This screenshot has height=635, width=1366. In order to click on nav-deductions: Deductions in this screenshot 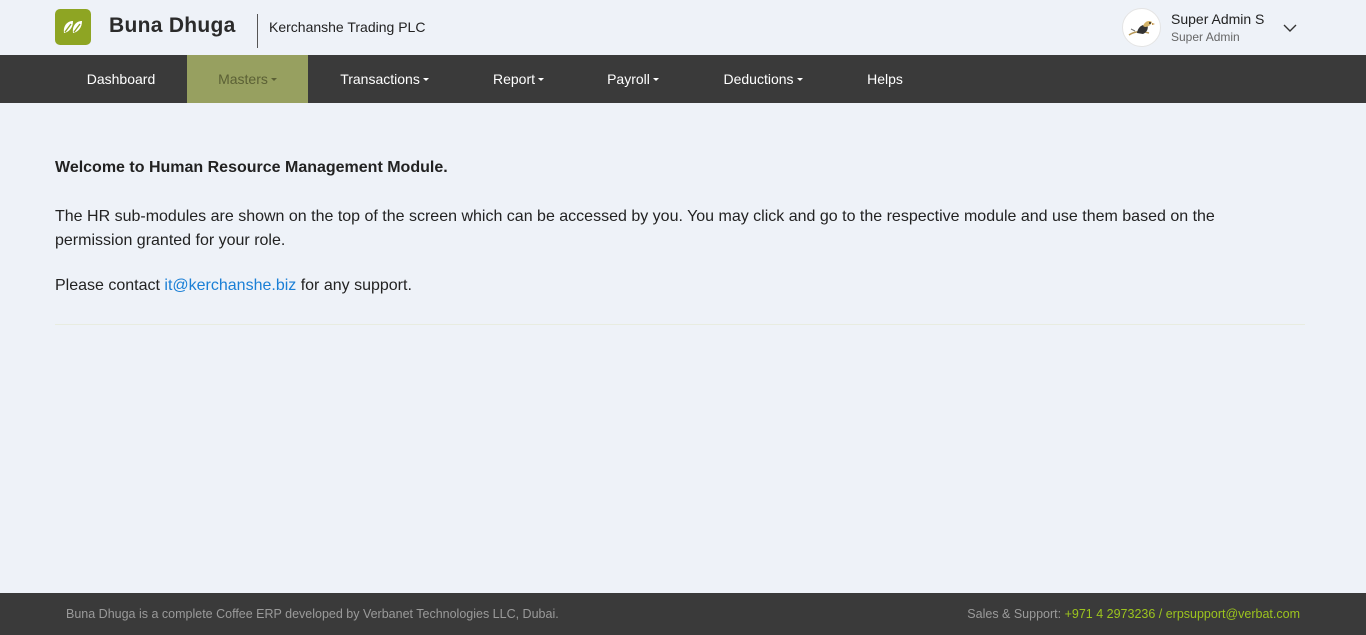, I will do `click(763, 79)`.